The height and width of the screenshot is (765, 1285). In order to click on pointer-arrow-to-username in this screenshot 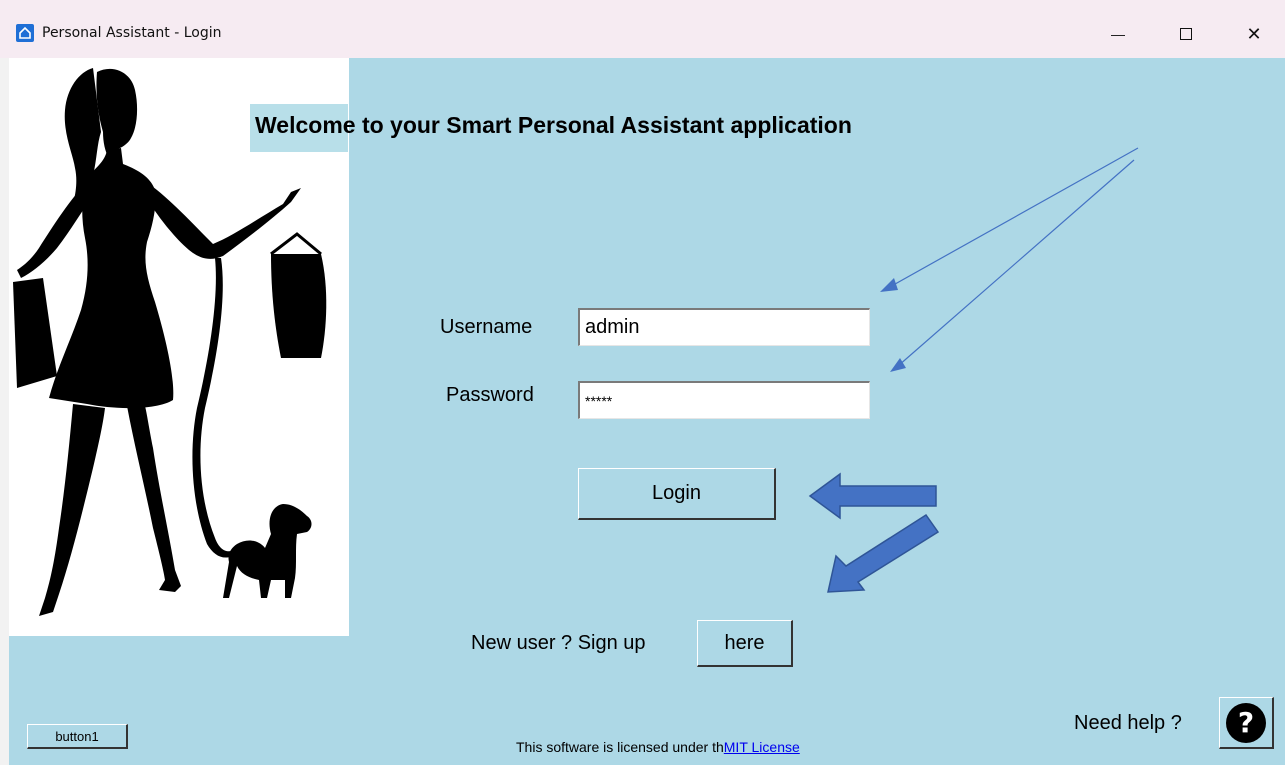, I will do `click(1009, 219)`.